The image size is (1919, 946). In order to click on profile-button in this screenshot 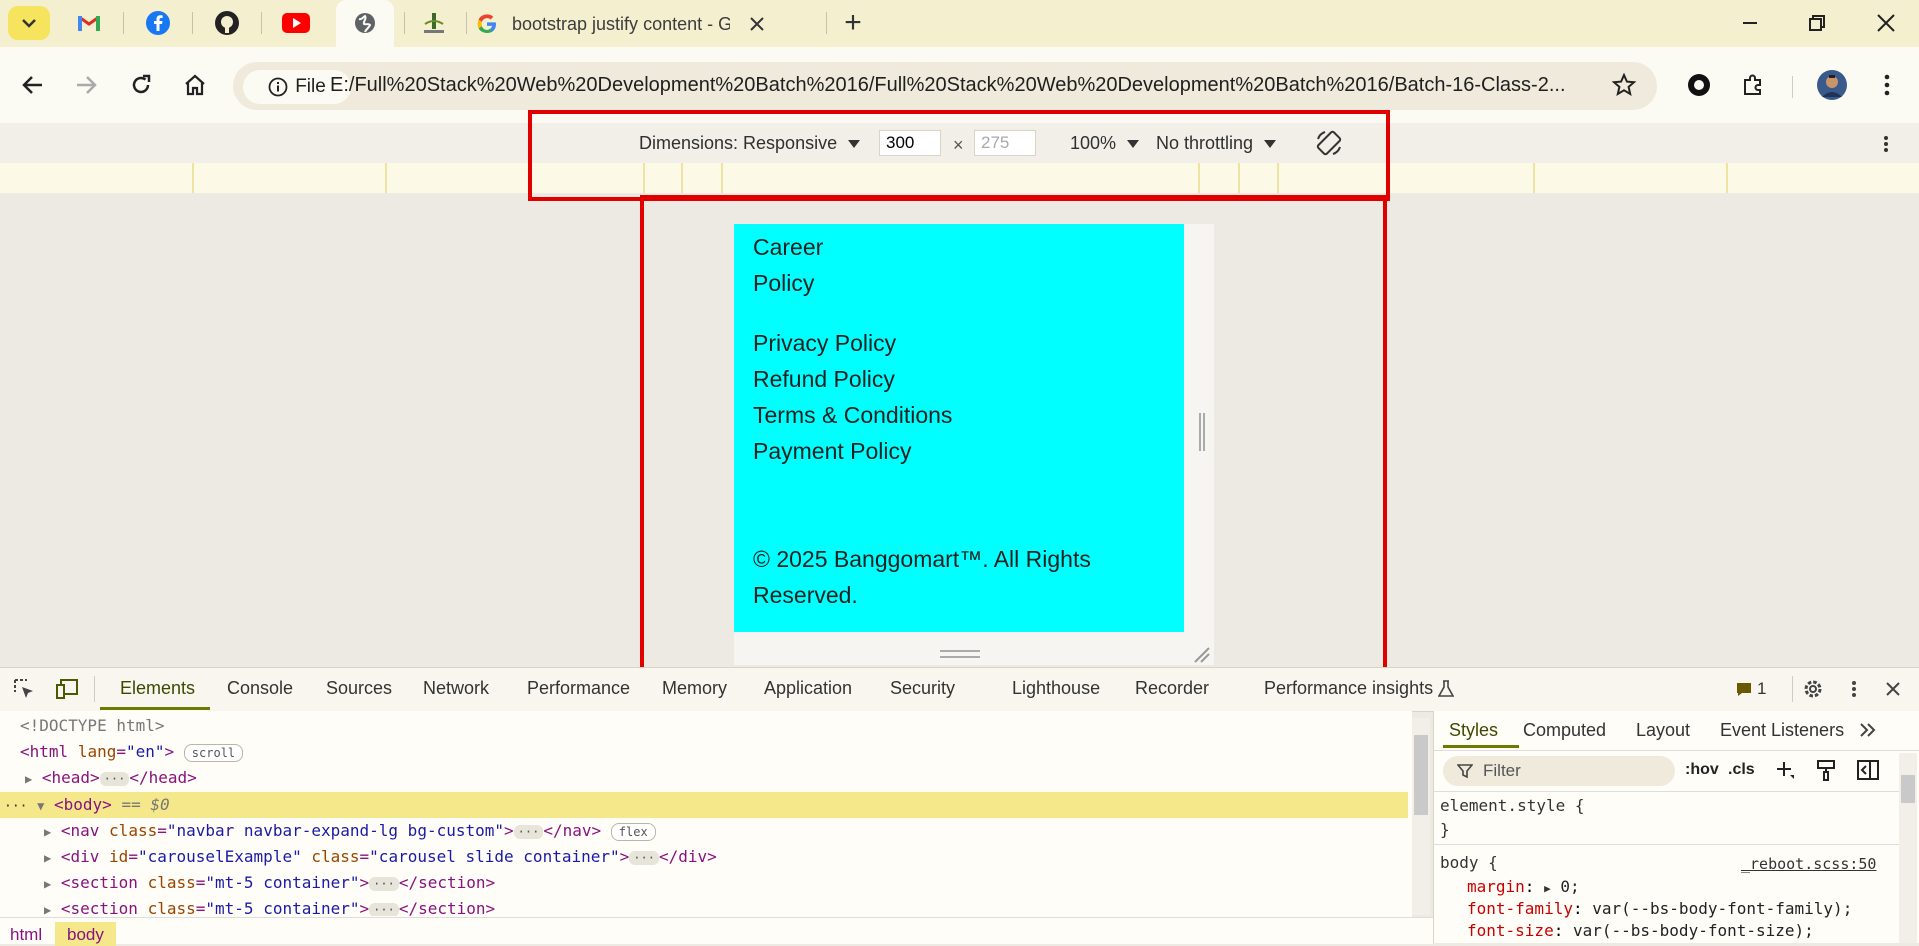, I will do `click(1832, 85)`.